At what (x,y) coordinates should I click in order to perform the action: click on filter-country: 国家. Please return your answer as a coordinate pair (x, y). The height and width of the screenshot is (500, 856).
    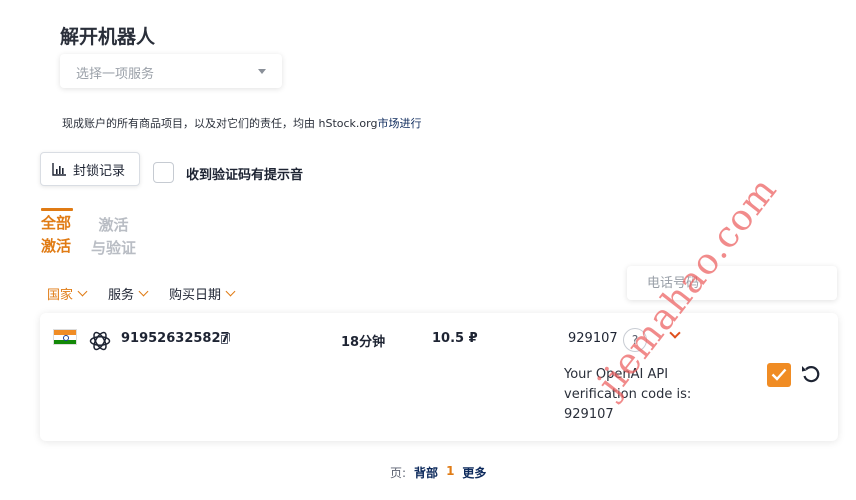
    Looking at the image, I should click on (67, 293).